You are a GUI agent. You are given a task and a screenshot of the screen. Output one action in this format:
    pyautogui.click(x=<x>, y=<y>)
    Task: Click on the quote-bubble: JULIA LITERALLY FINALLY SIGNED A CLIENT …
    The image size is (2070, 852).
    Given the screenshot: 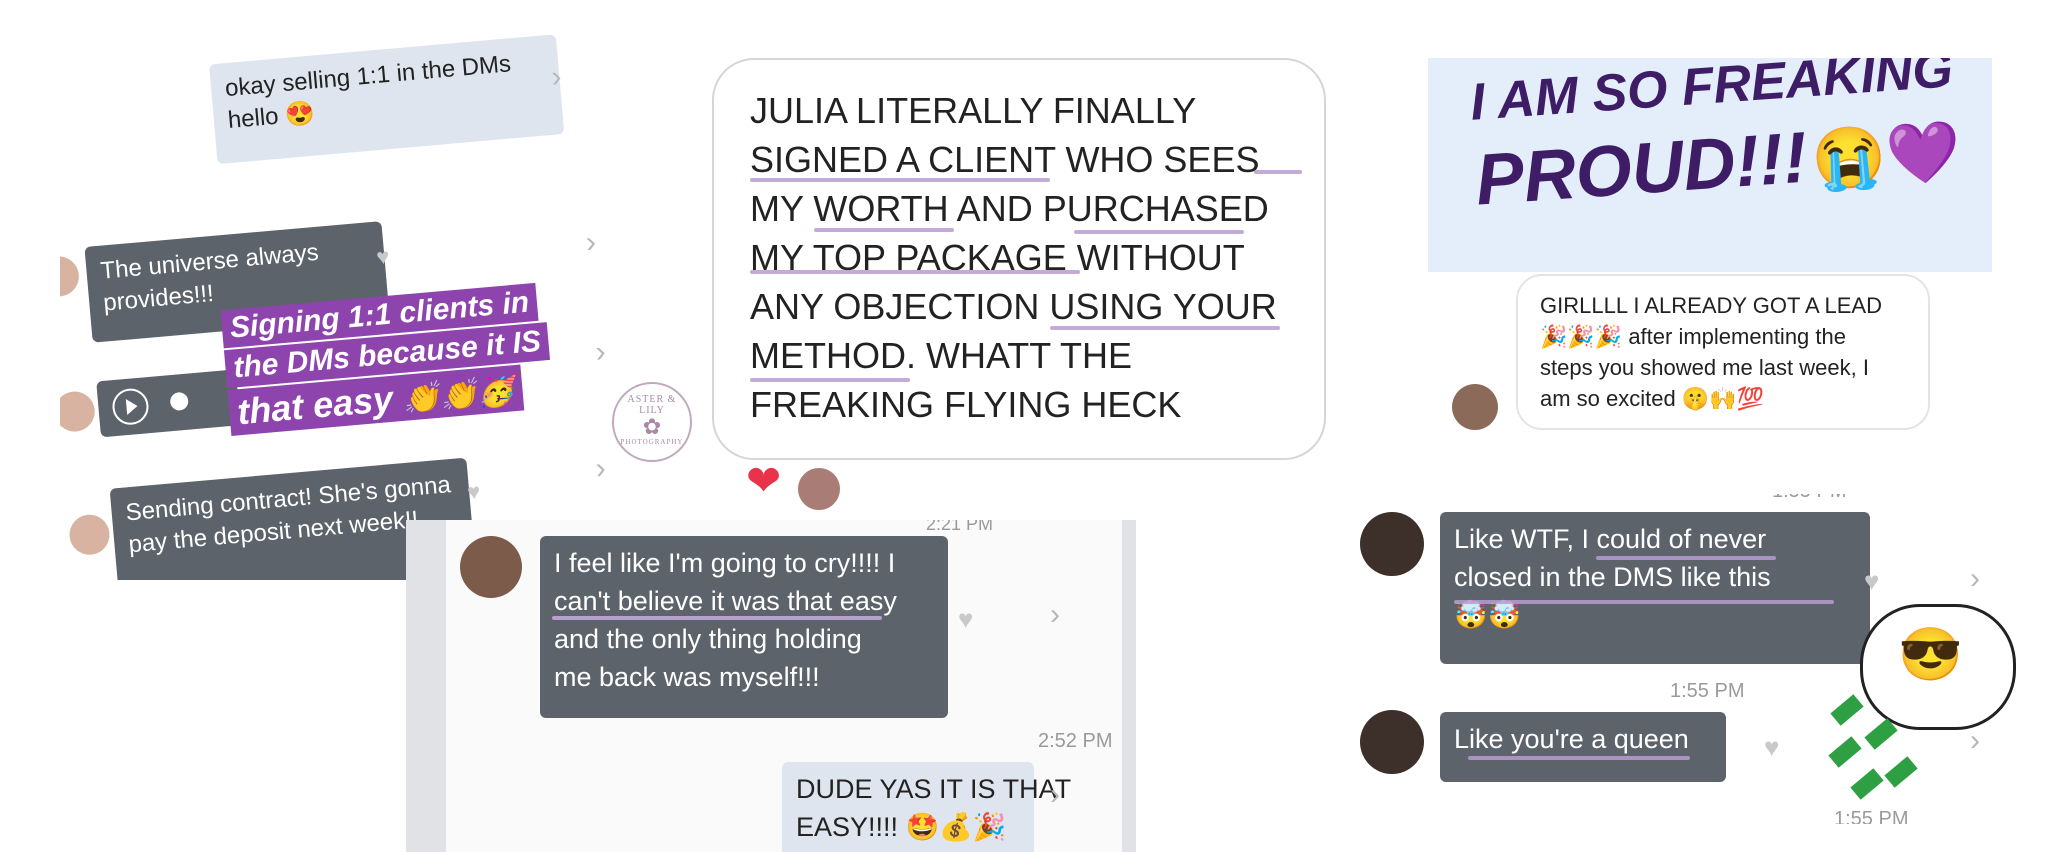 What is the action you would take?
    pyautogui.click(x=1019, y=259)
    